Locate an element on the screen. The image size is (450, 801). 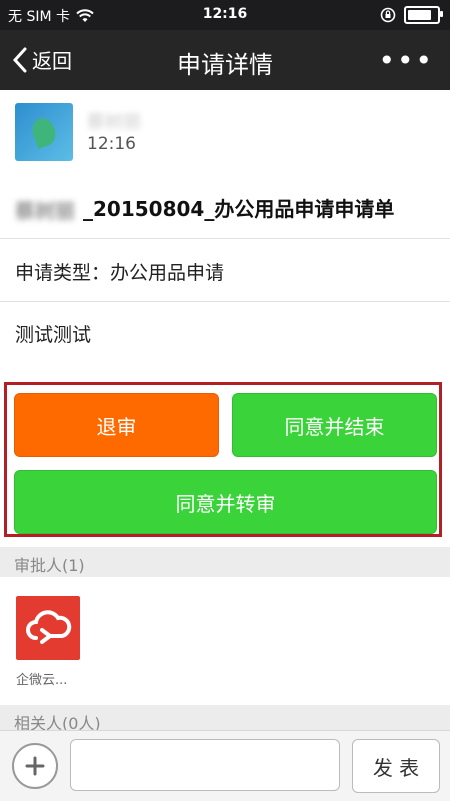
battery-icon is located at coordinates (423, 15).